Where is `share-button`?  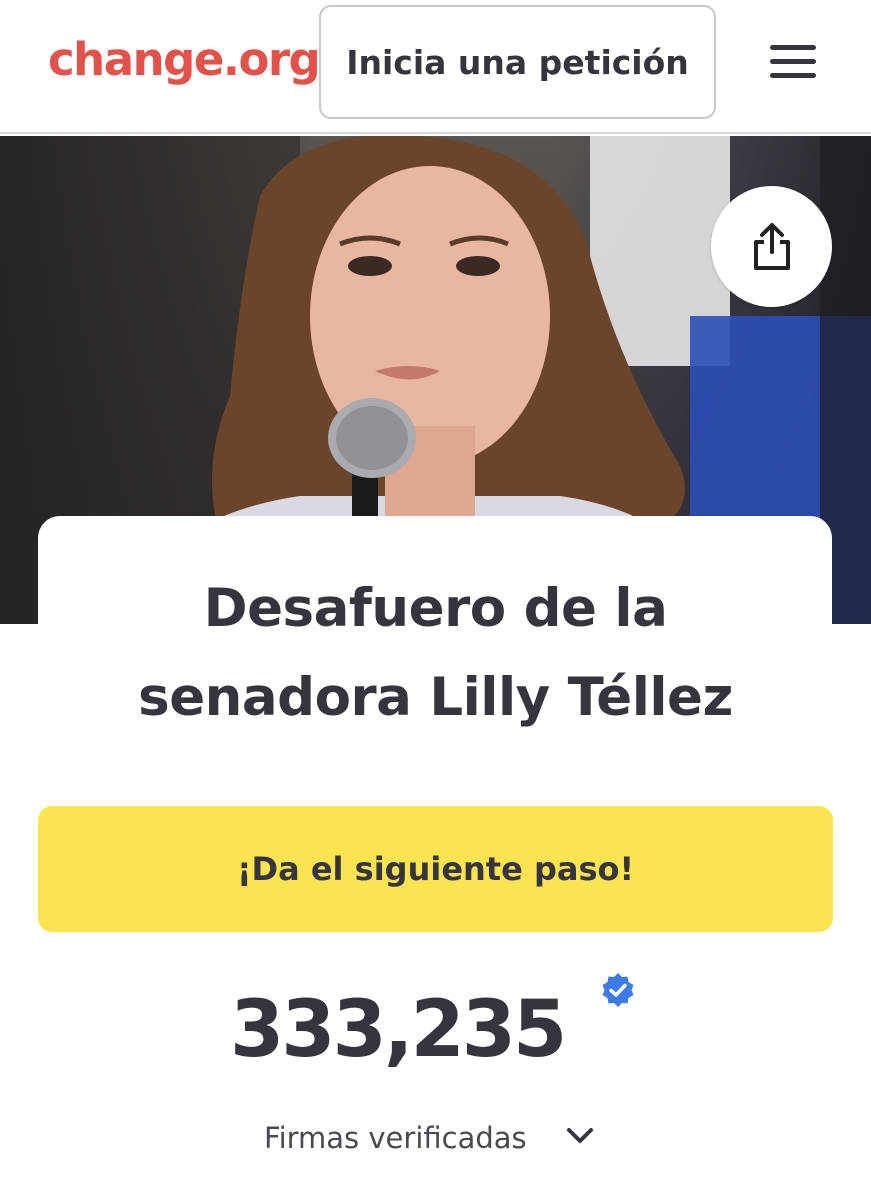
share-button is located at coordinates (771, 246).